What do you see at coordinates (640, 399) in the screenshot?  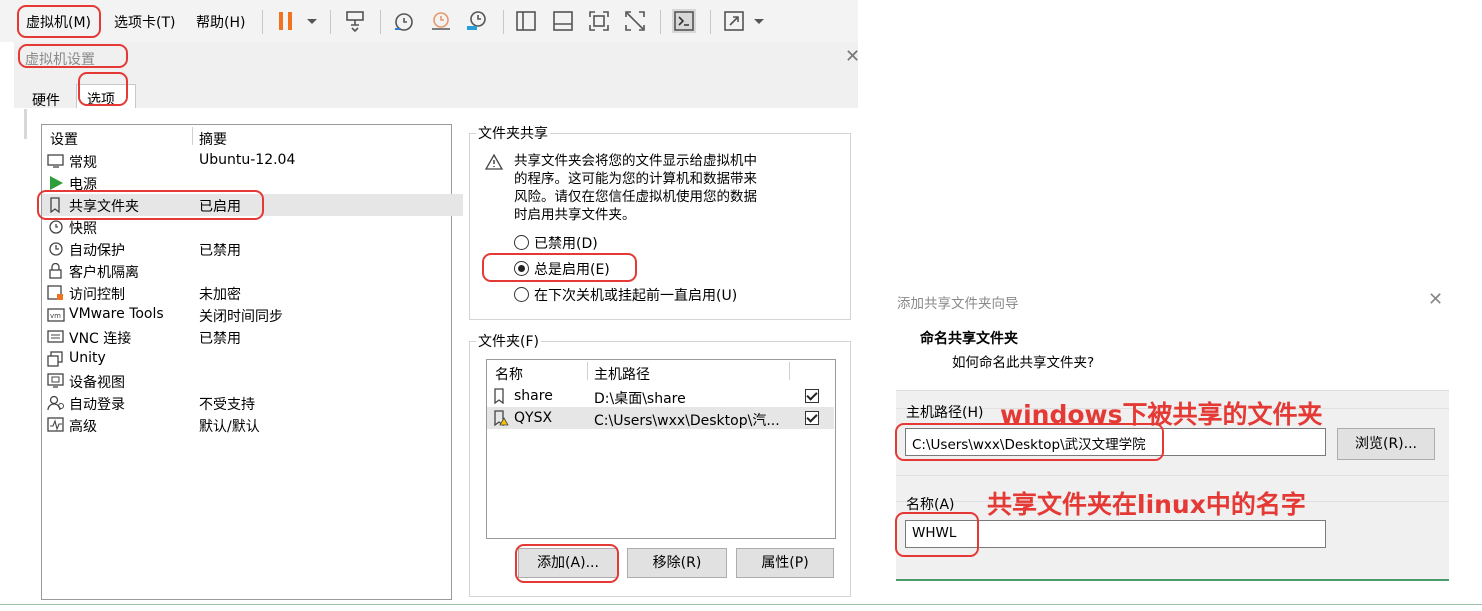 I see `folder-host-path: D:\桌面\share` at bounding box center [640, 399].